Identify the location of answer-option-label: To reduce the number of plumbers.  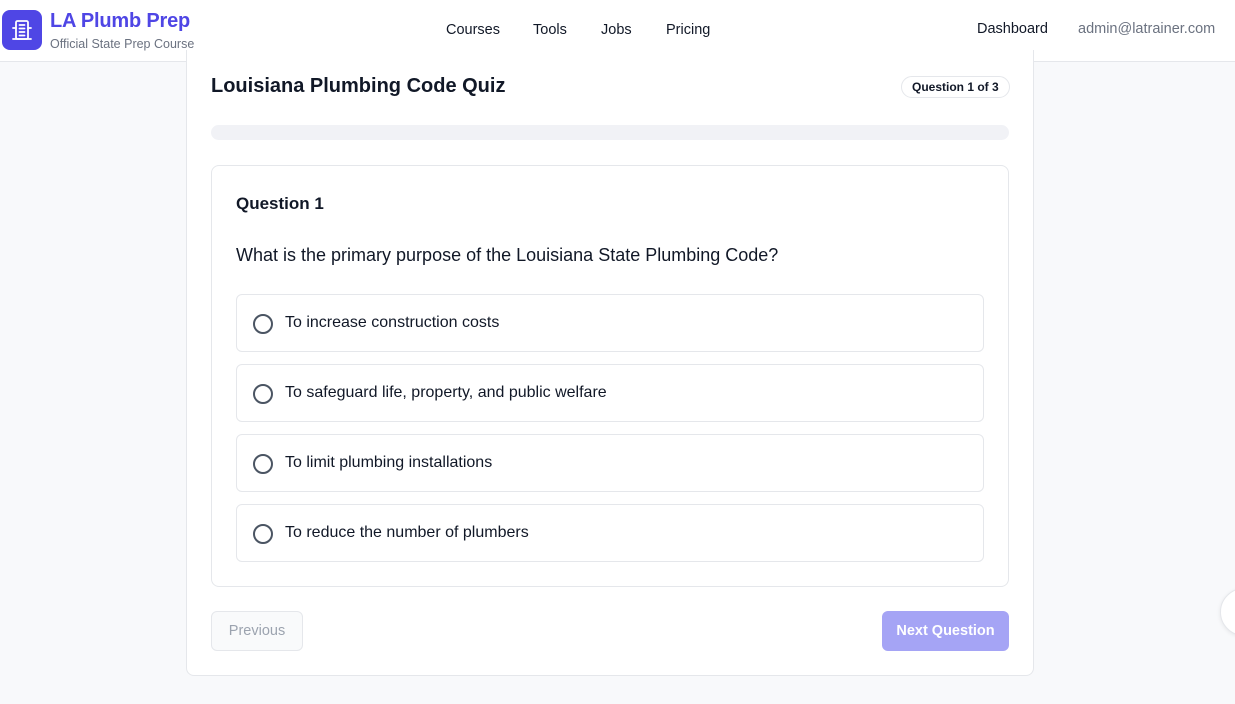
(407, 532).